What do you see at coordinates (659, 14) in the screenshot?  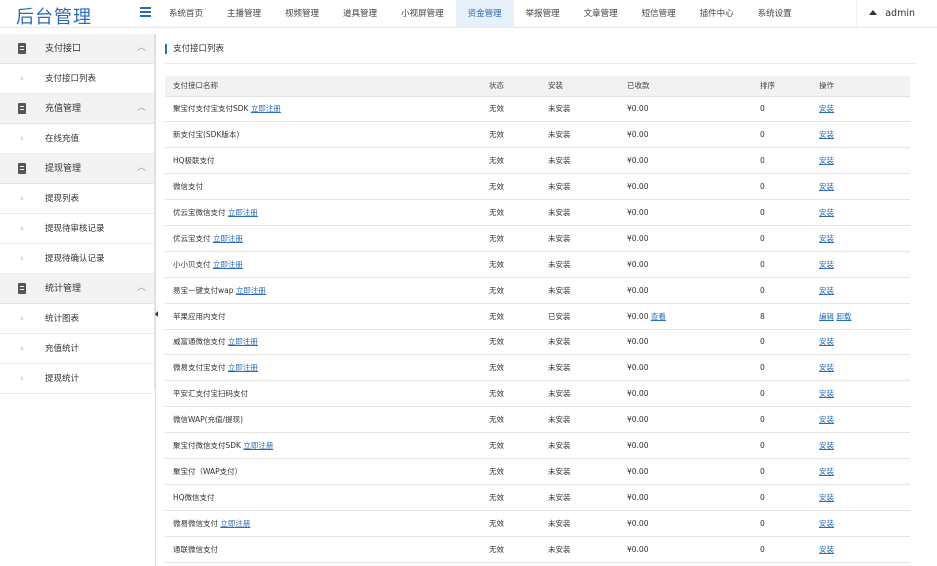 I see `nav-item-8: 短信管理` at bounding box center [659, 14].